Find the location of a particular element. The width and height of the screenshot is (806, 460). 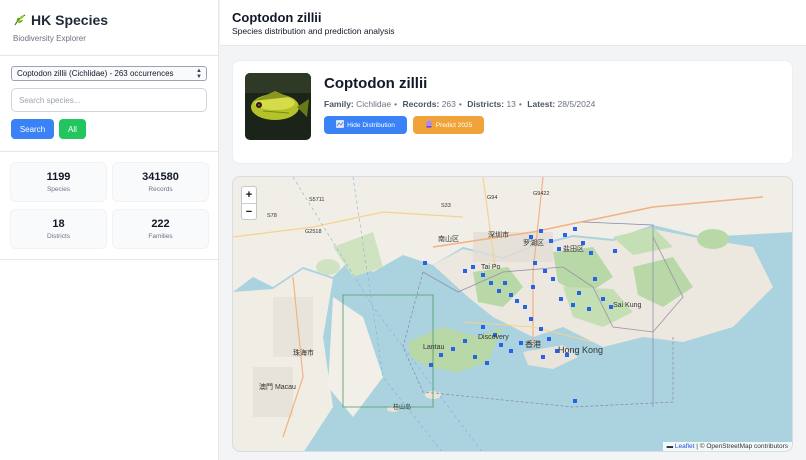

search-input is located at coordinates (109, 100).